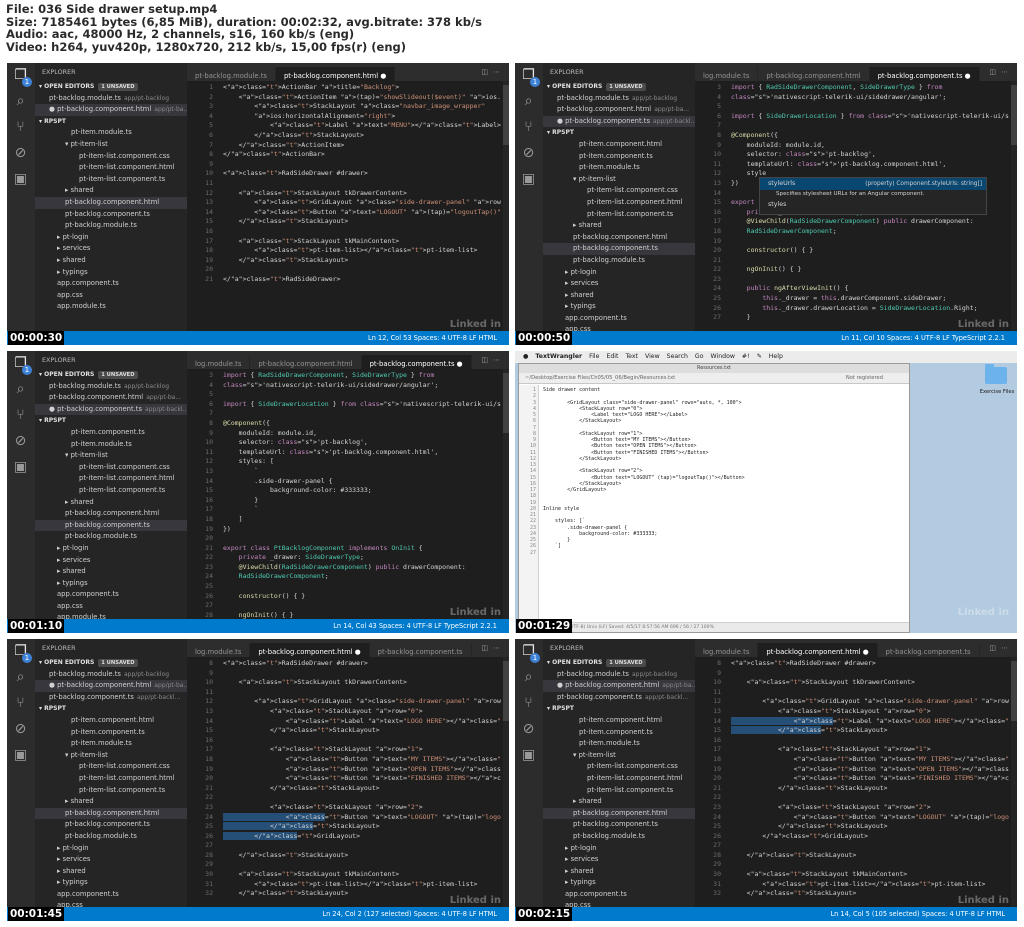  What do you see at coordinates (759, 356) in the screenshot?
I see `menu-item: ✎` at bounding box center [759, 356].